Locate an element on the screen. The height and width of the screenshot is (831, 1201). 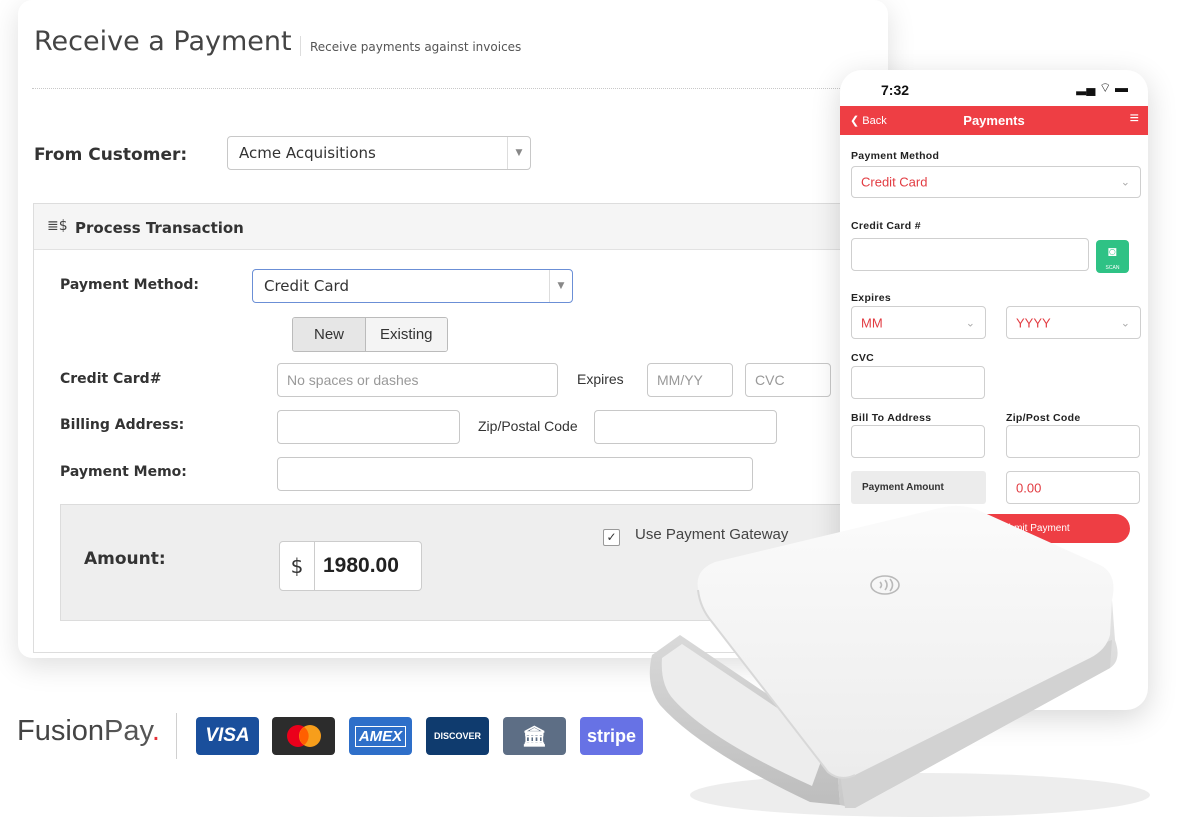
panel-title: Process Transaction is located at coordinates (159, 228).